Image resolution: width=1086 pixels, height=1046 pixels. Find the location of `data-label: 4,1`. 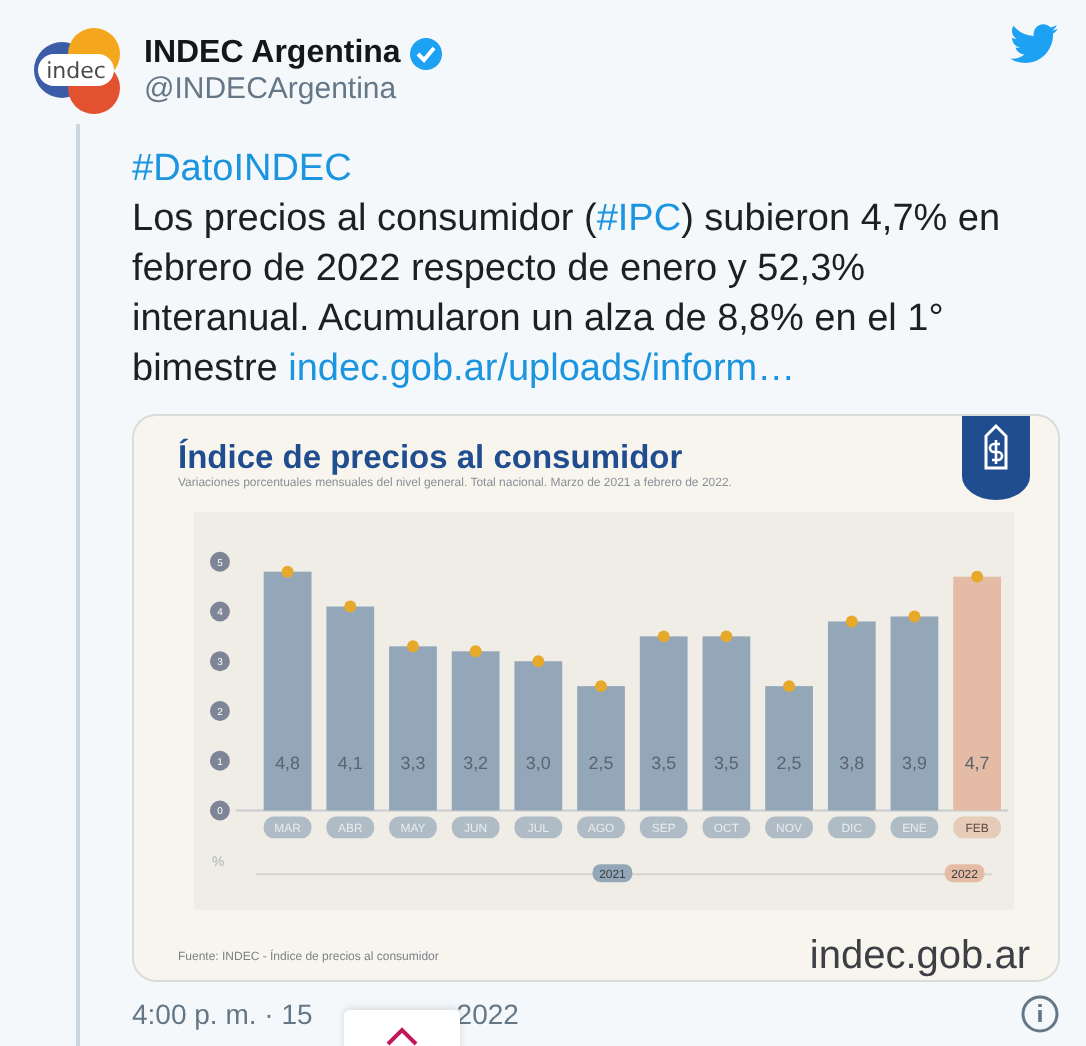

data-label: 4,1 is located at coordinates (350, 762).